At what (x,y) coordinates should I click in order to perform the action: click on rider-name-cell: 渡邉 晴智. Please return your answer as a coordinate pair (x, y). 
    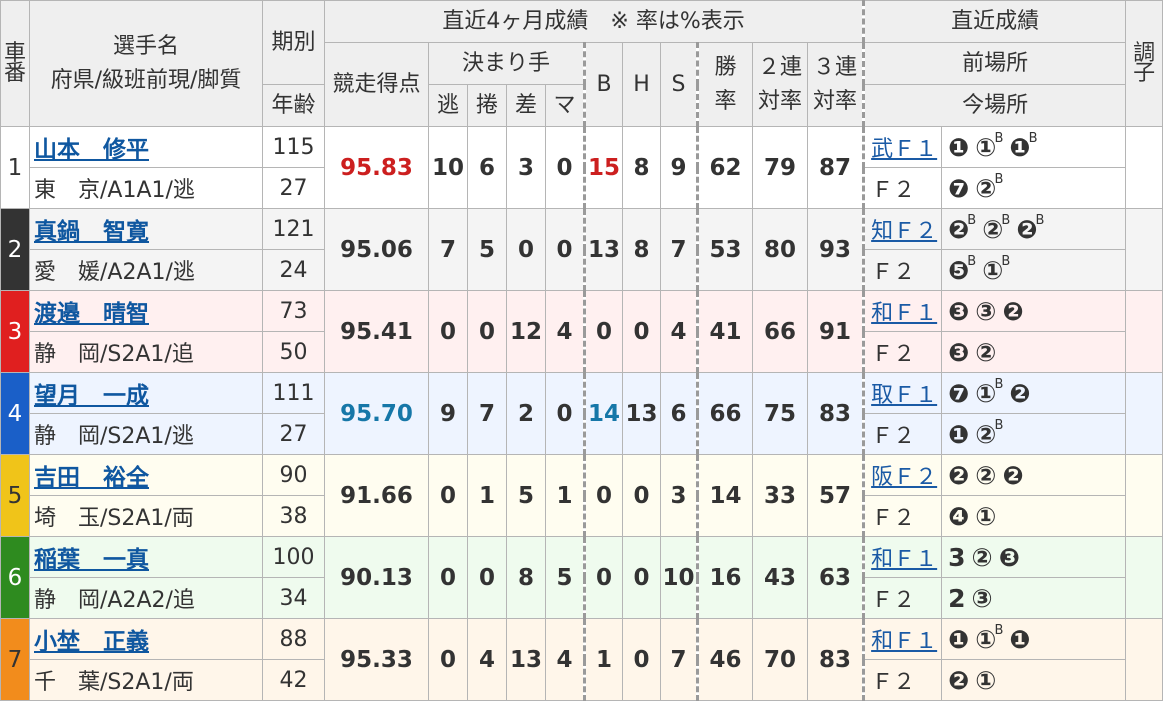
    Looking at the image, I should click on (146, 311).